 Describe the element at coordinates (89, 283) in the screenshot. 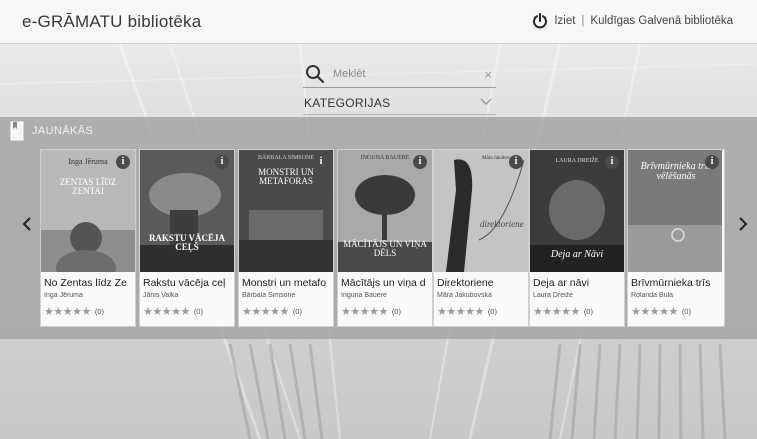

I see `book-title: No Zentas līdz Ze` at that location.